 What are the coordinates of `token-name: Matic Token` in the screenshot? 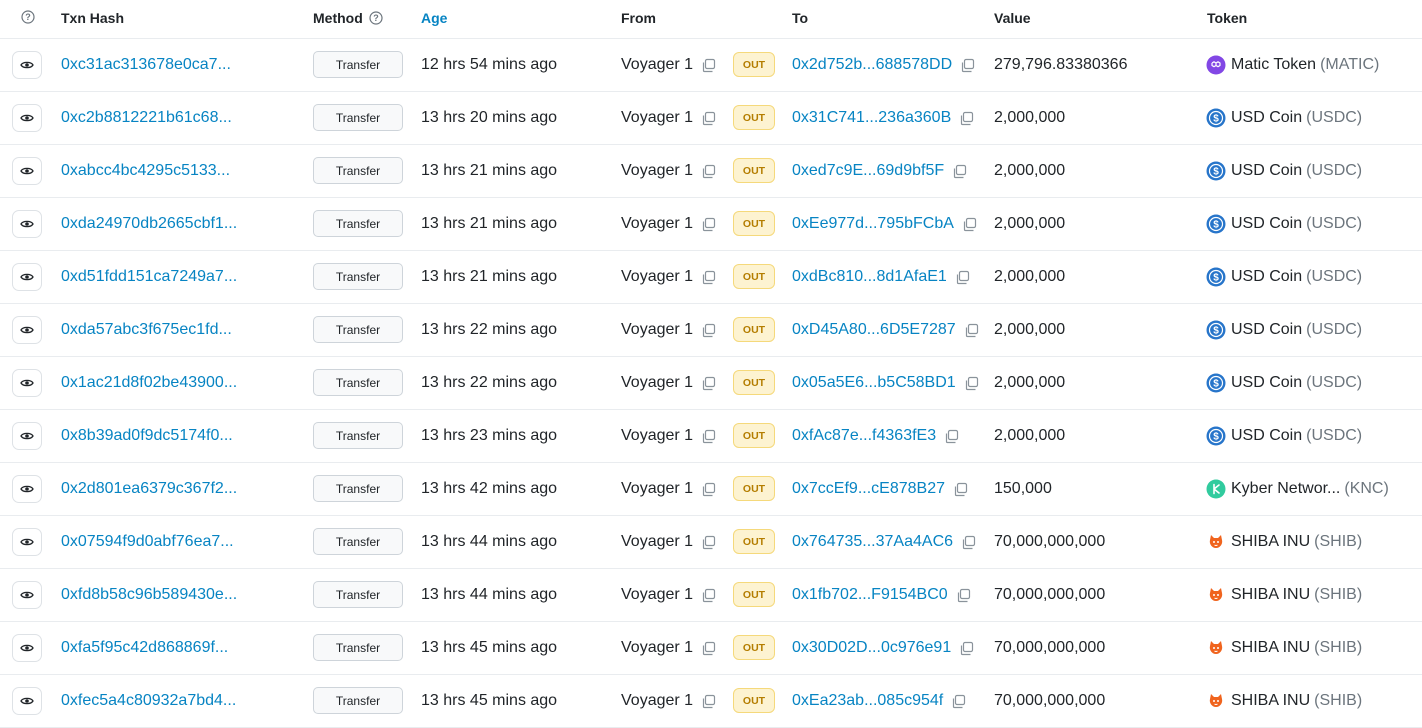 It's located at (1273, 65).